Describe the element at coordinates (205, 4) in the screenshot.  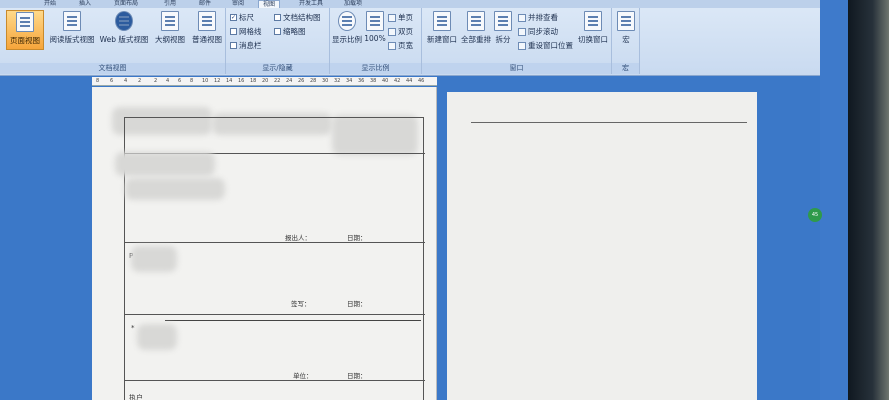
I see `tab-mailings: 邮件` at that location.